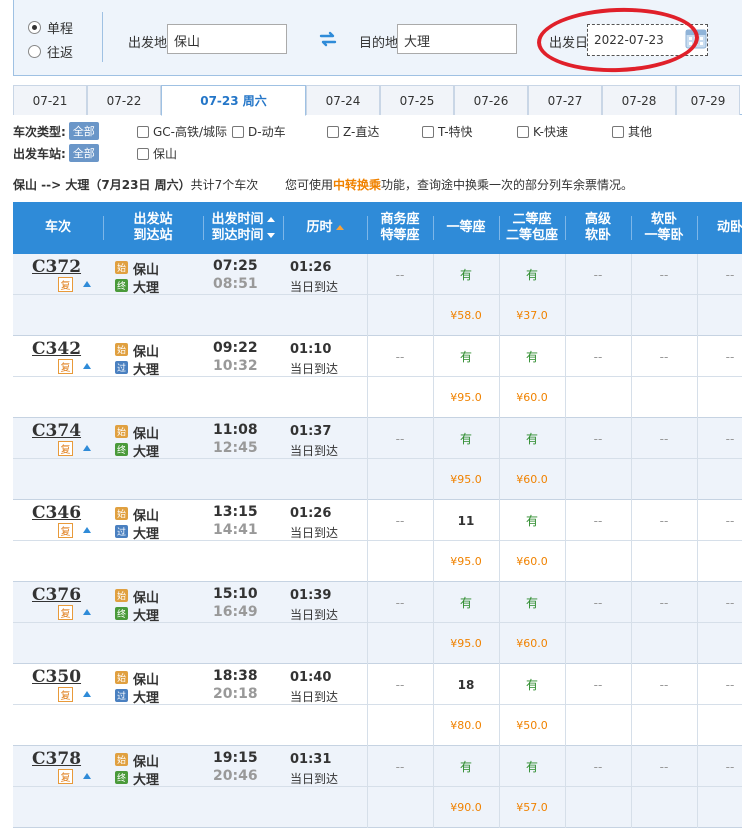  I want to click on filter-t: T-特快, so click(447, 131).